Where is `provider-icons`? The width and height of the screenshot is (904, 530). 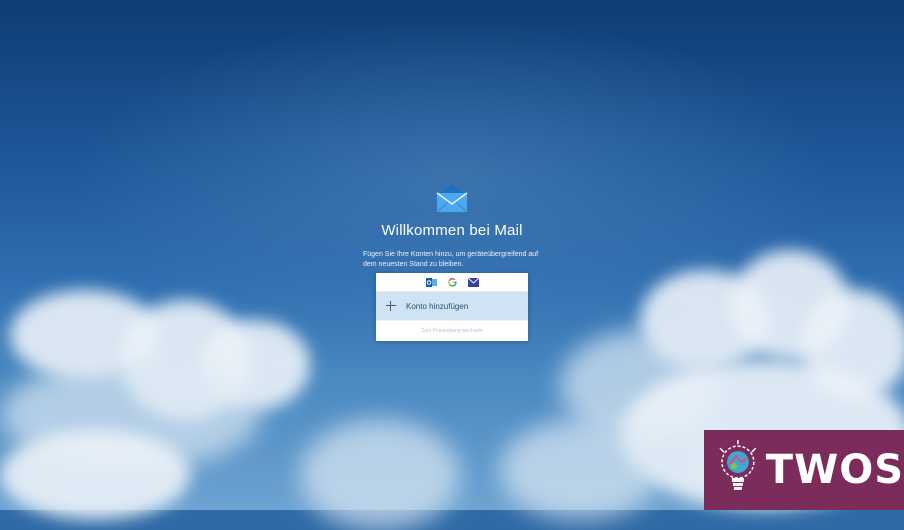
provider-icons is located at coordinates (452, 282).